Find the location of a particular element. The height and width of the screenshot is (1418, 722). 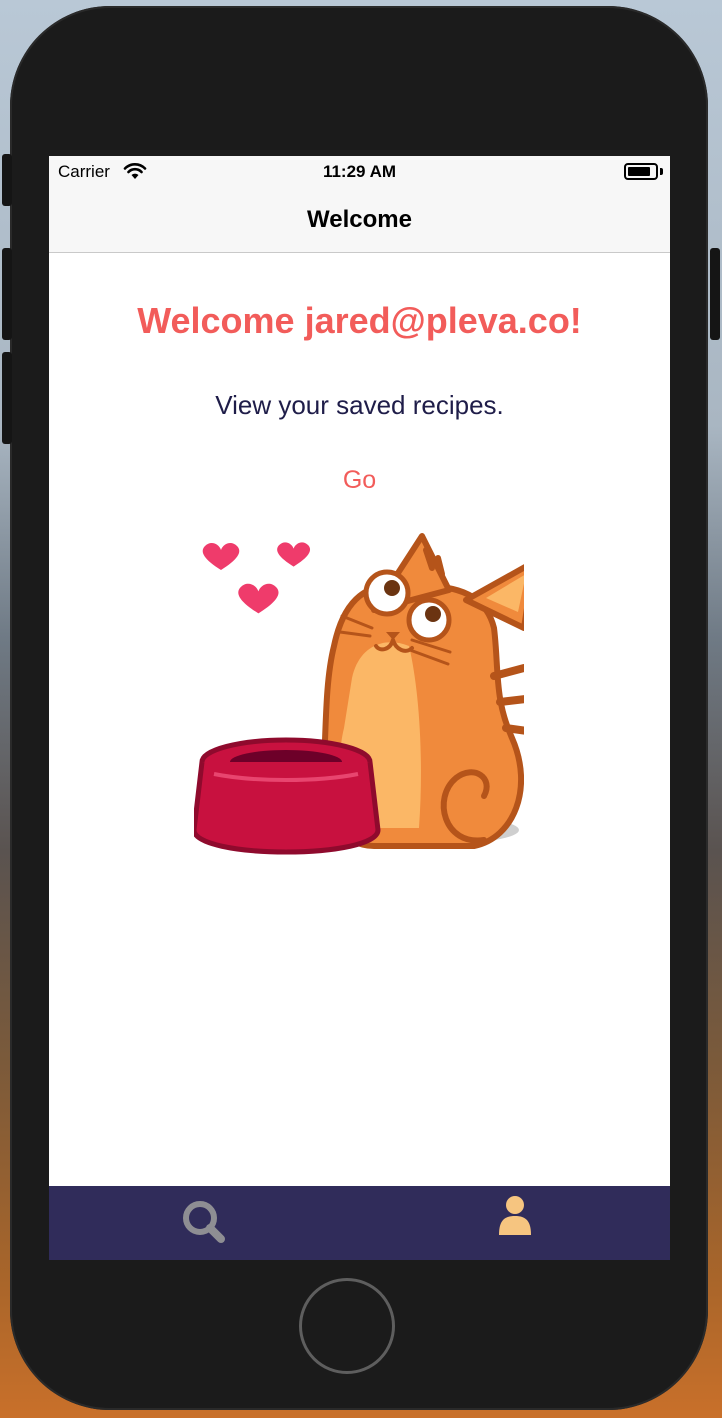

home-button is located at coordinates (347, 1326).